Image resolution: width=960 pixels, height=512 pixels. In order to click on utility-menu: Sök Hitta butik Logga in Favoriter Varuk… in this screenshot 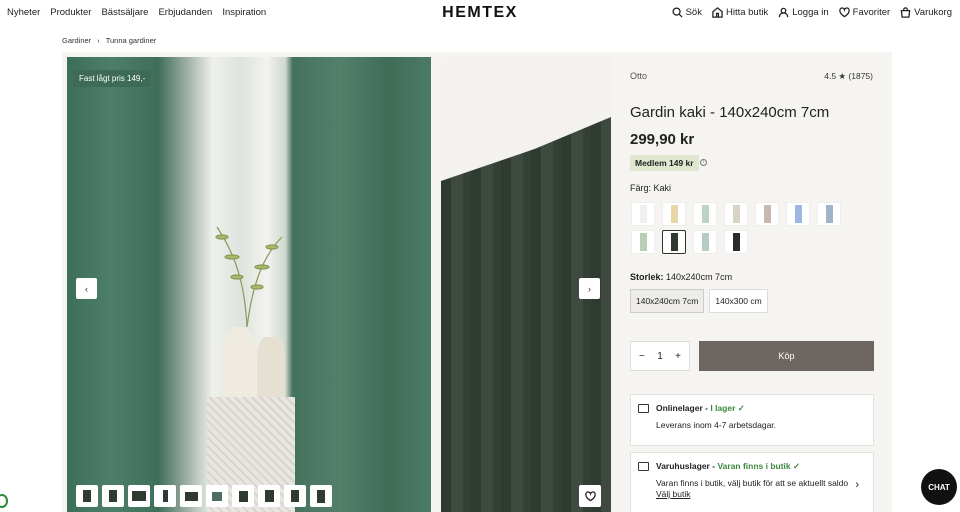, I will do `click(812, 12)`.